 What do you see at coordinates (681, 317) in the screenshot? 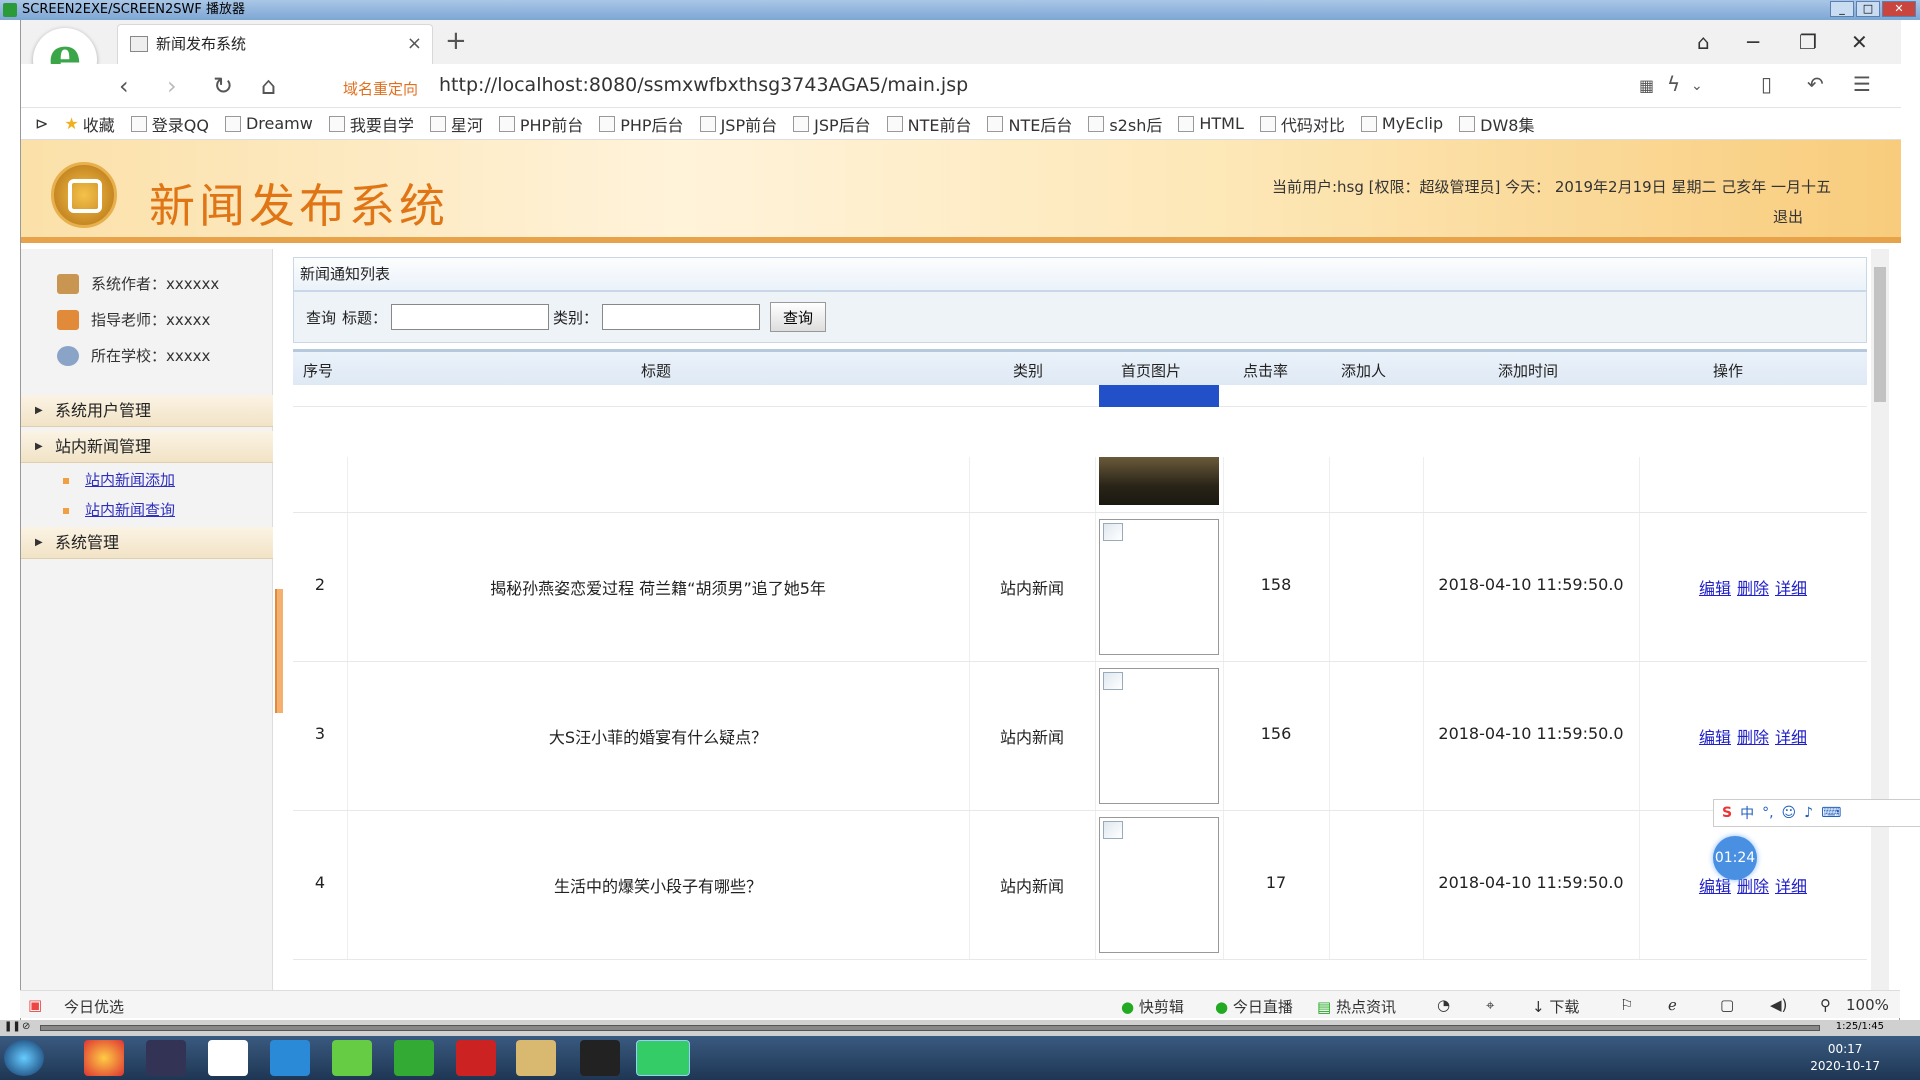
I see `category-search-input` at bounding box center [681, 317].